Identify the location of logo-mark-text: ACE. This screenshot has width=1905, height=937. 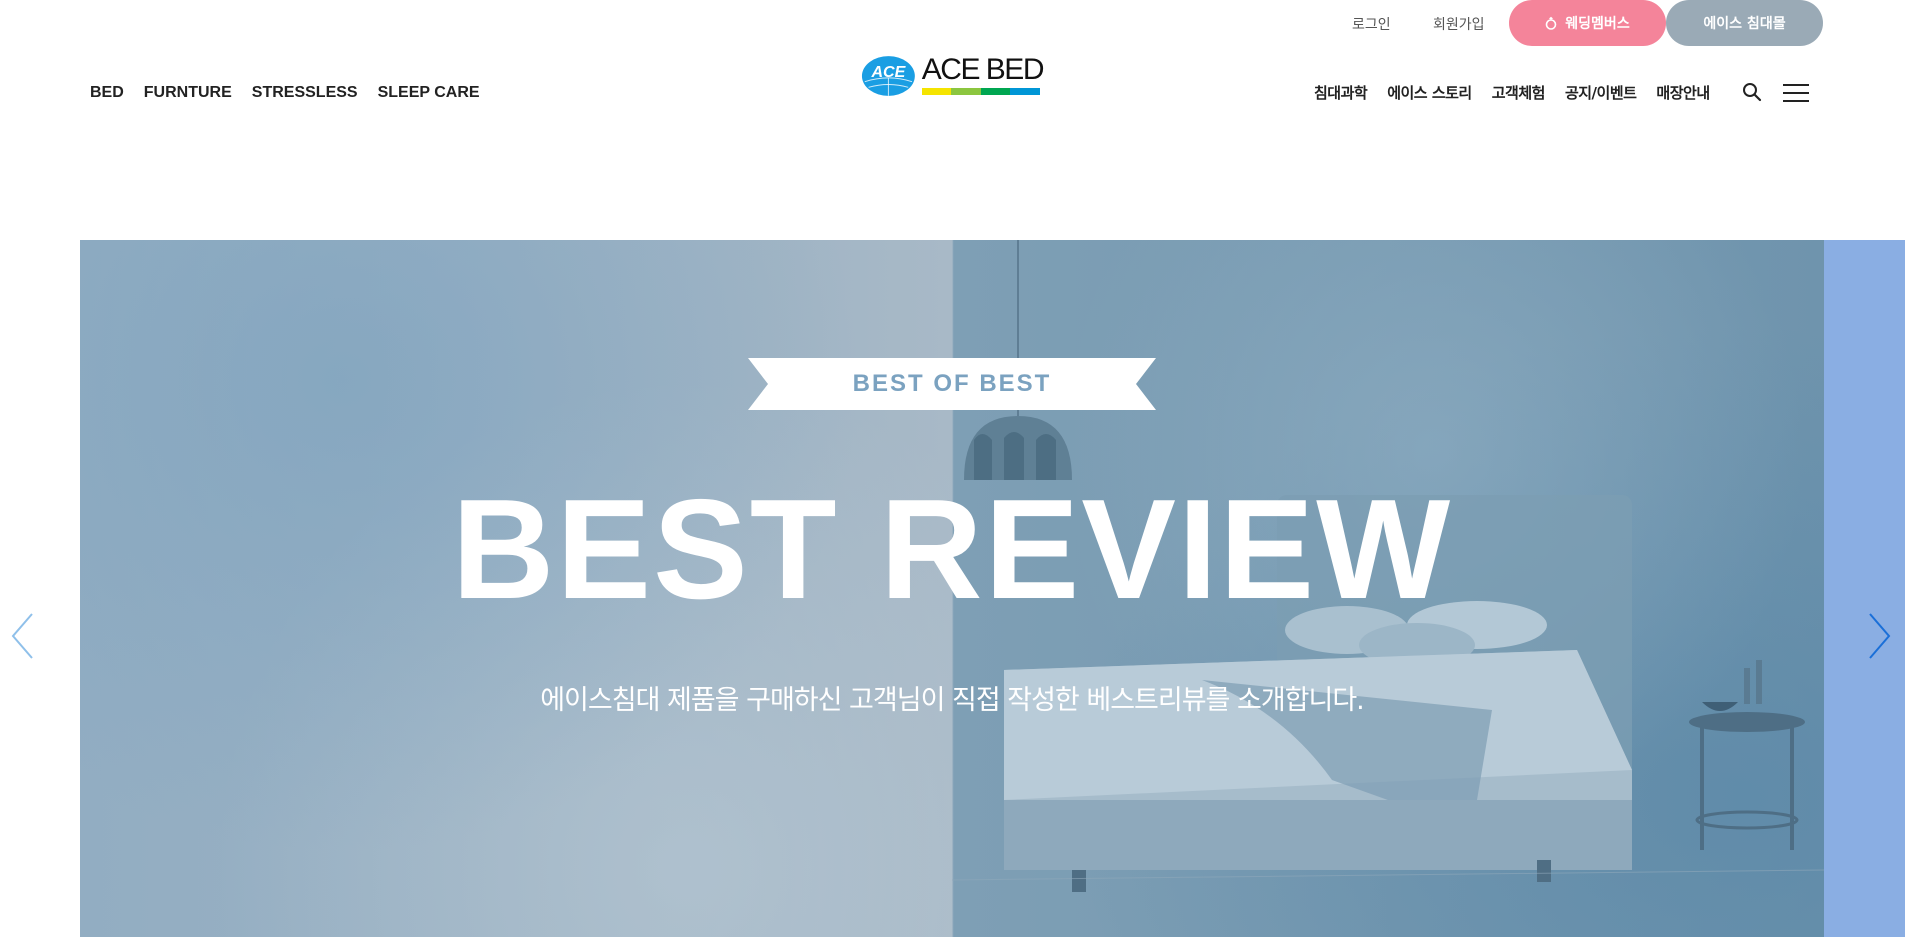
(888, 72).